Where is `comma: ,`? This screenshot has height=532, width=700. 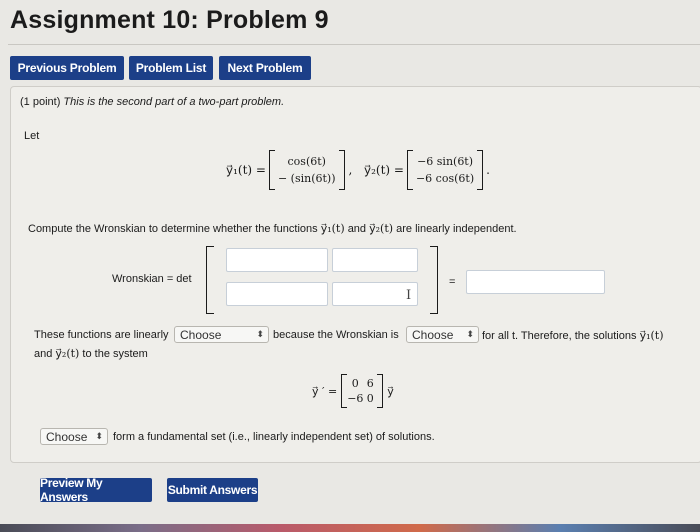 comma: , is located at coordinates (350, 170).